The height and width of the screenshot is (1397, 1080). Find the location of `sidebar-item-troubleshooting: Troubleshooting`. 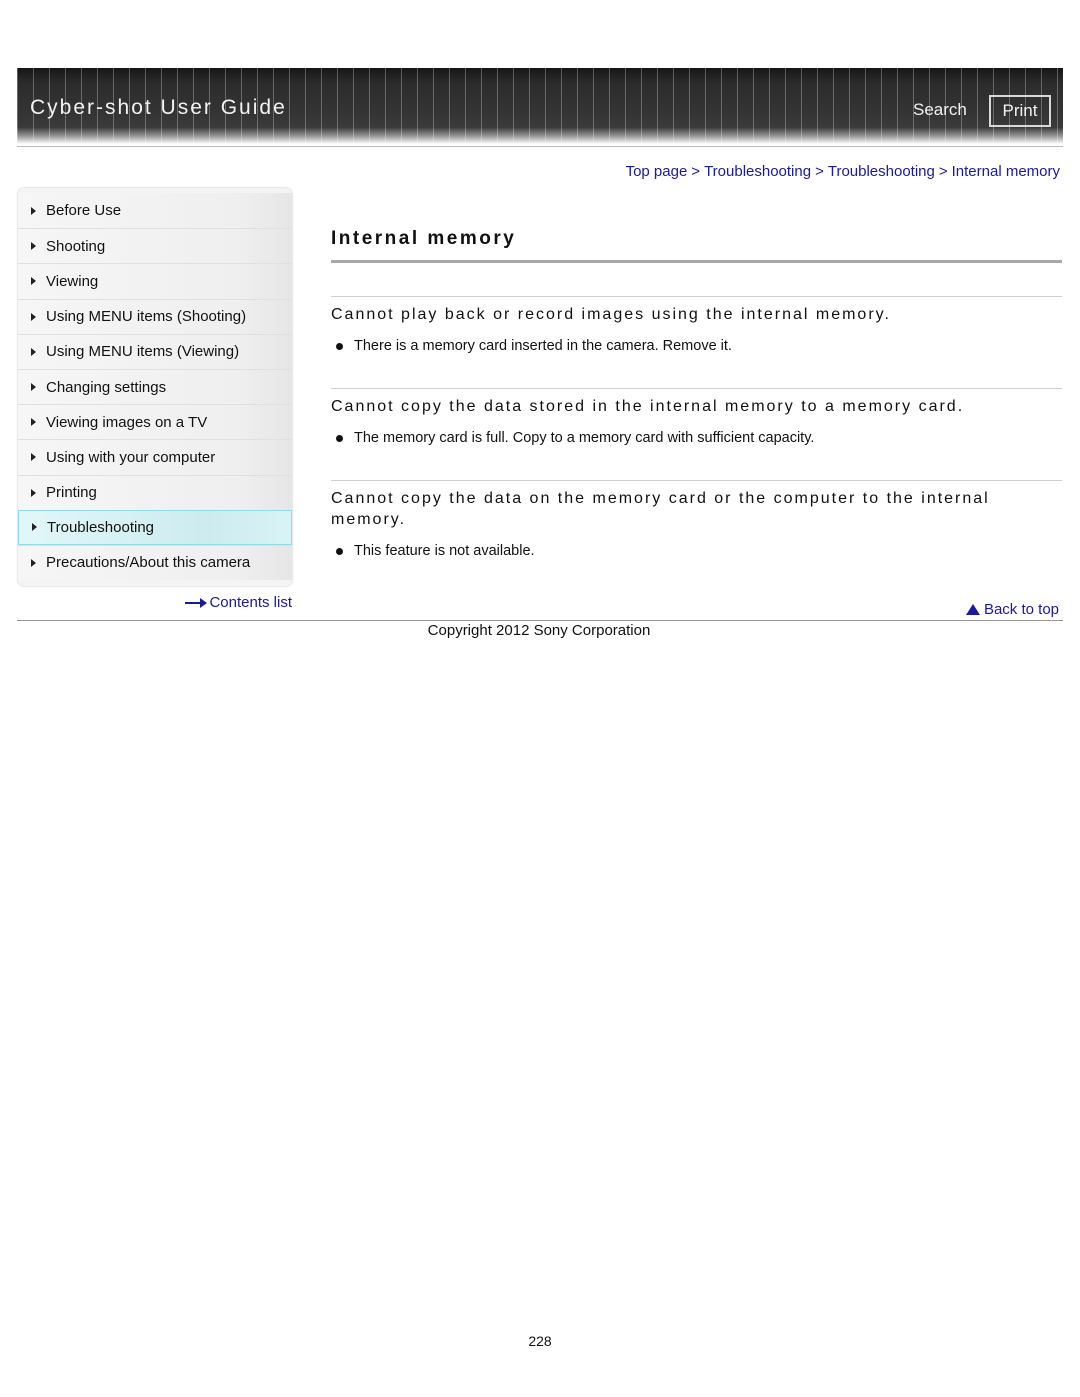

sidebar-item-troubleshooting: Troubleshooting is located at coordinates (155, 527).